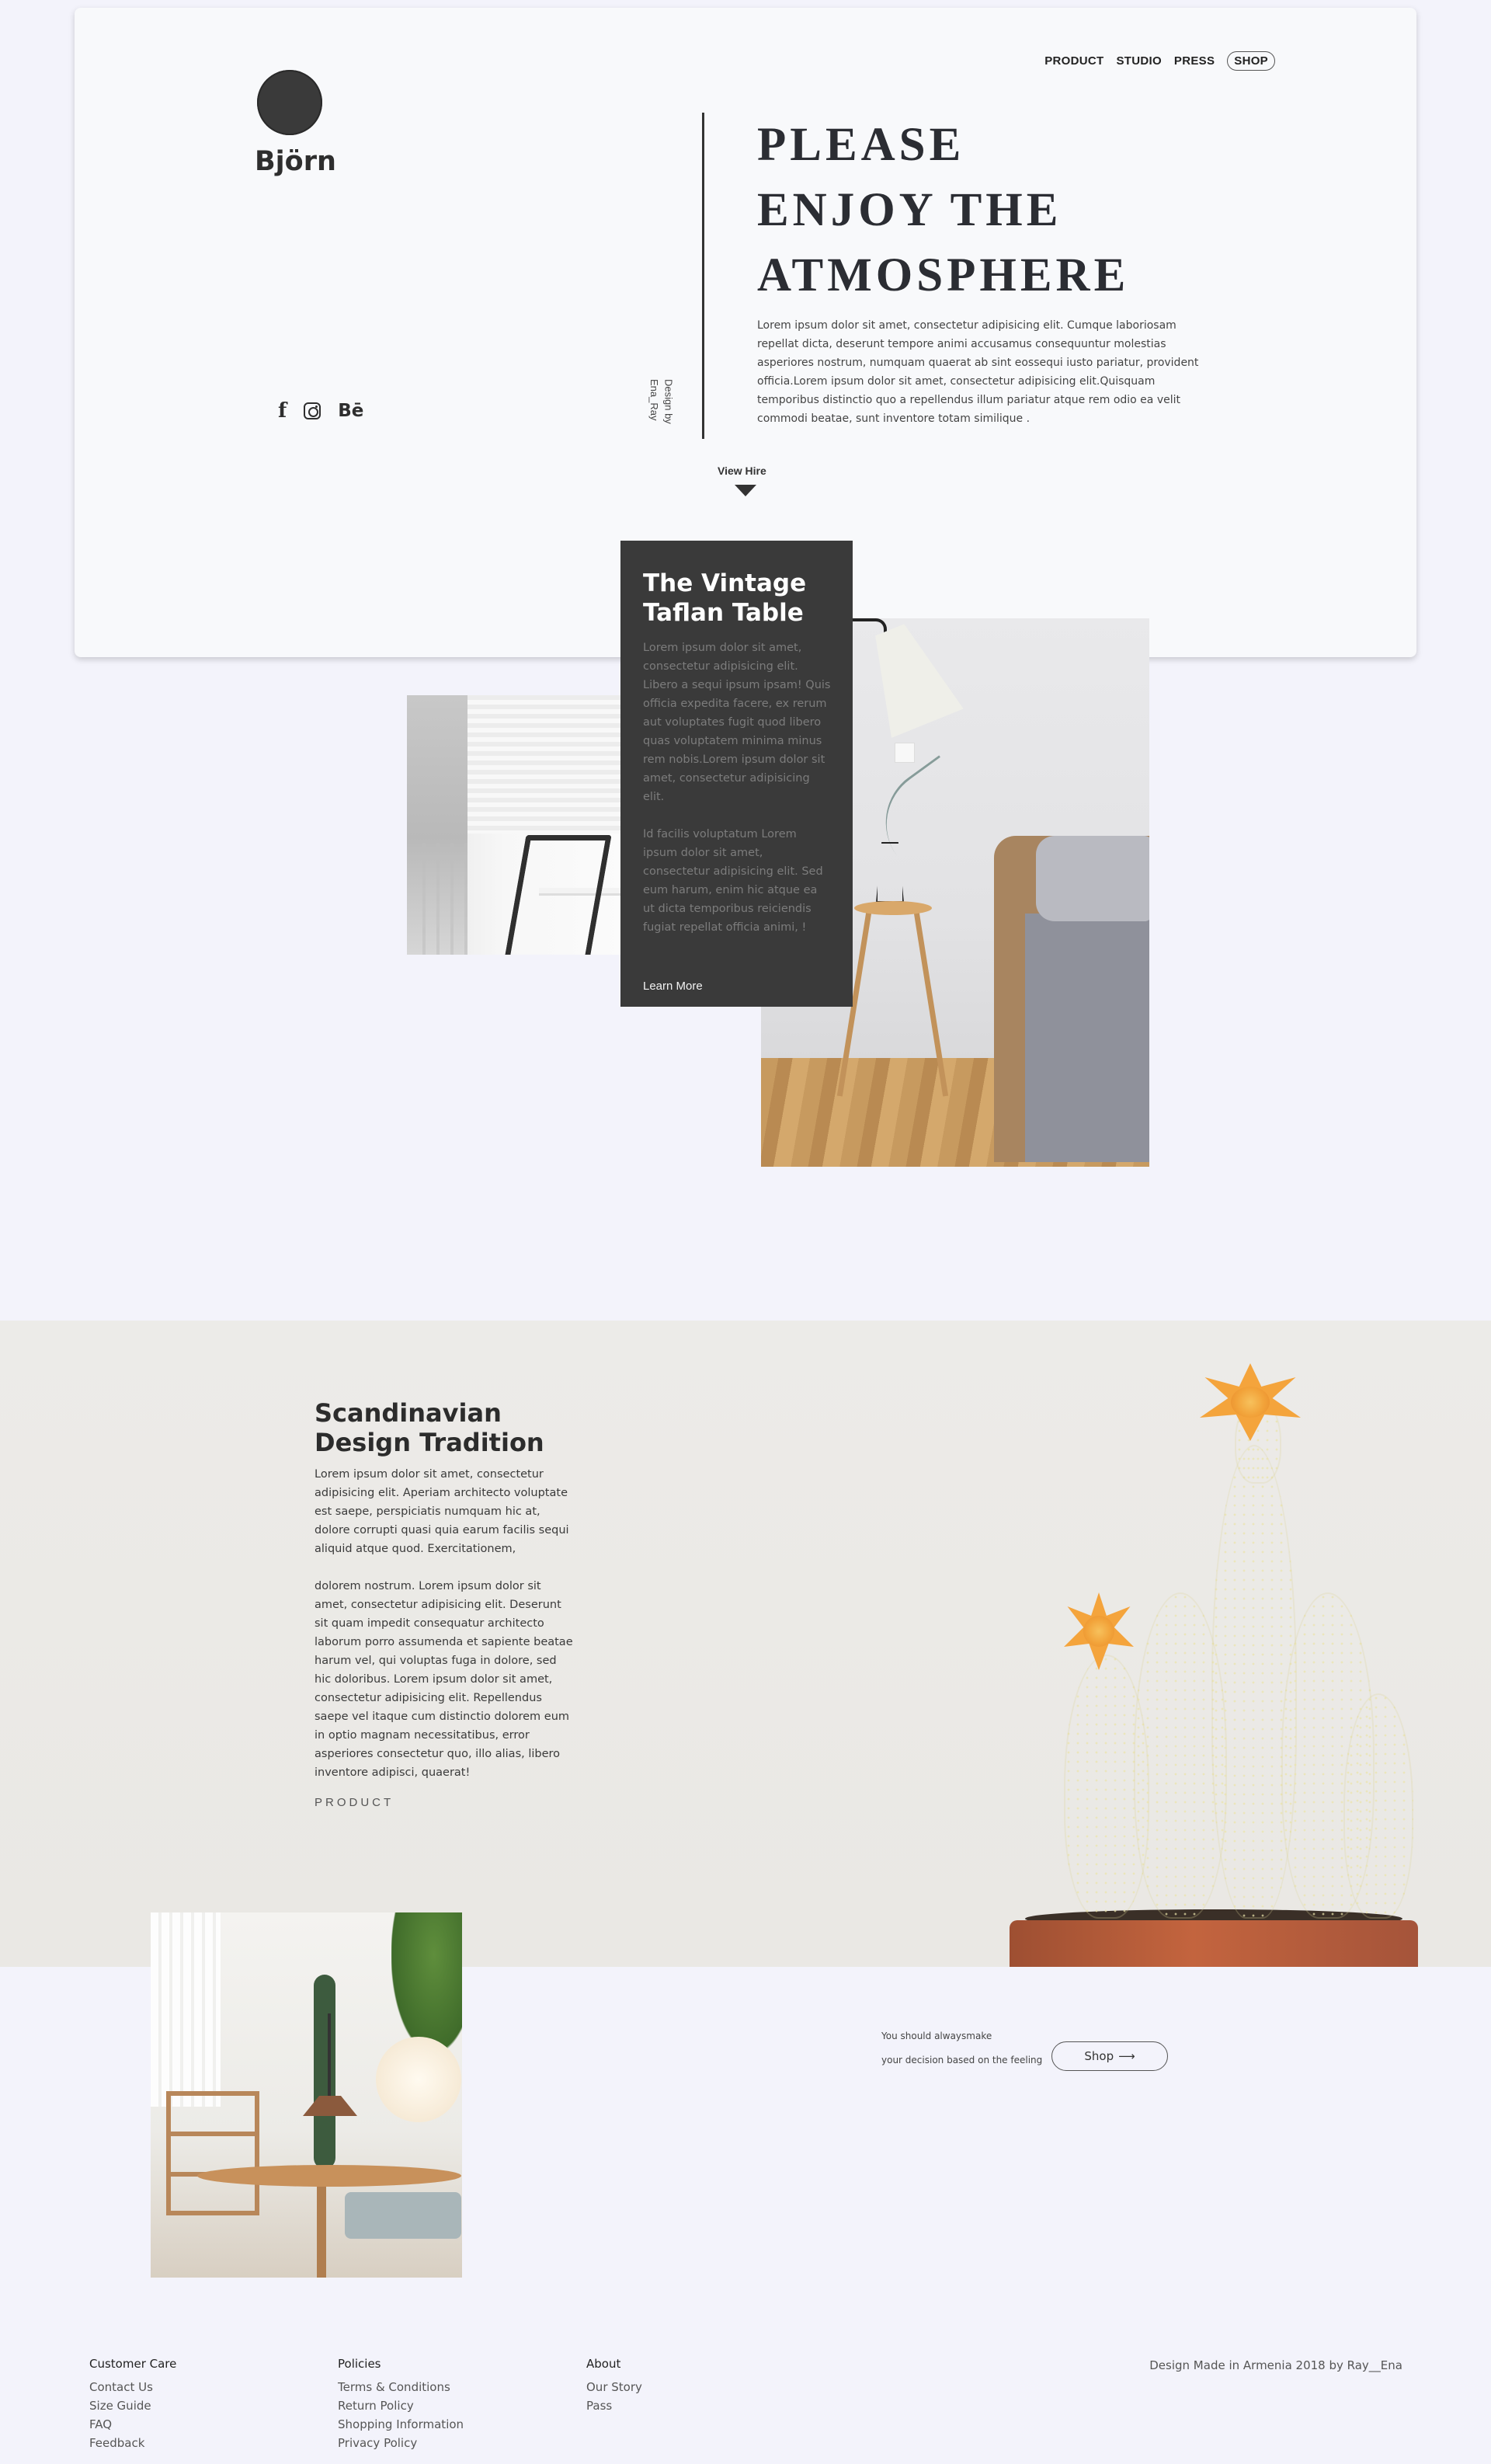  I want to click on footer-link-pass: Pass, so click(614, 2406).